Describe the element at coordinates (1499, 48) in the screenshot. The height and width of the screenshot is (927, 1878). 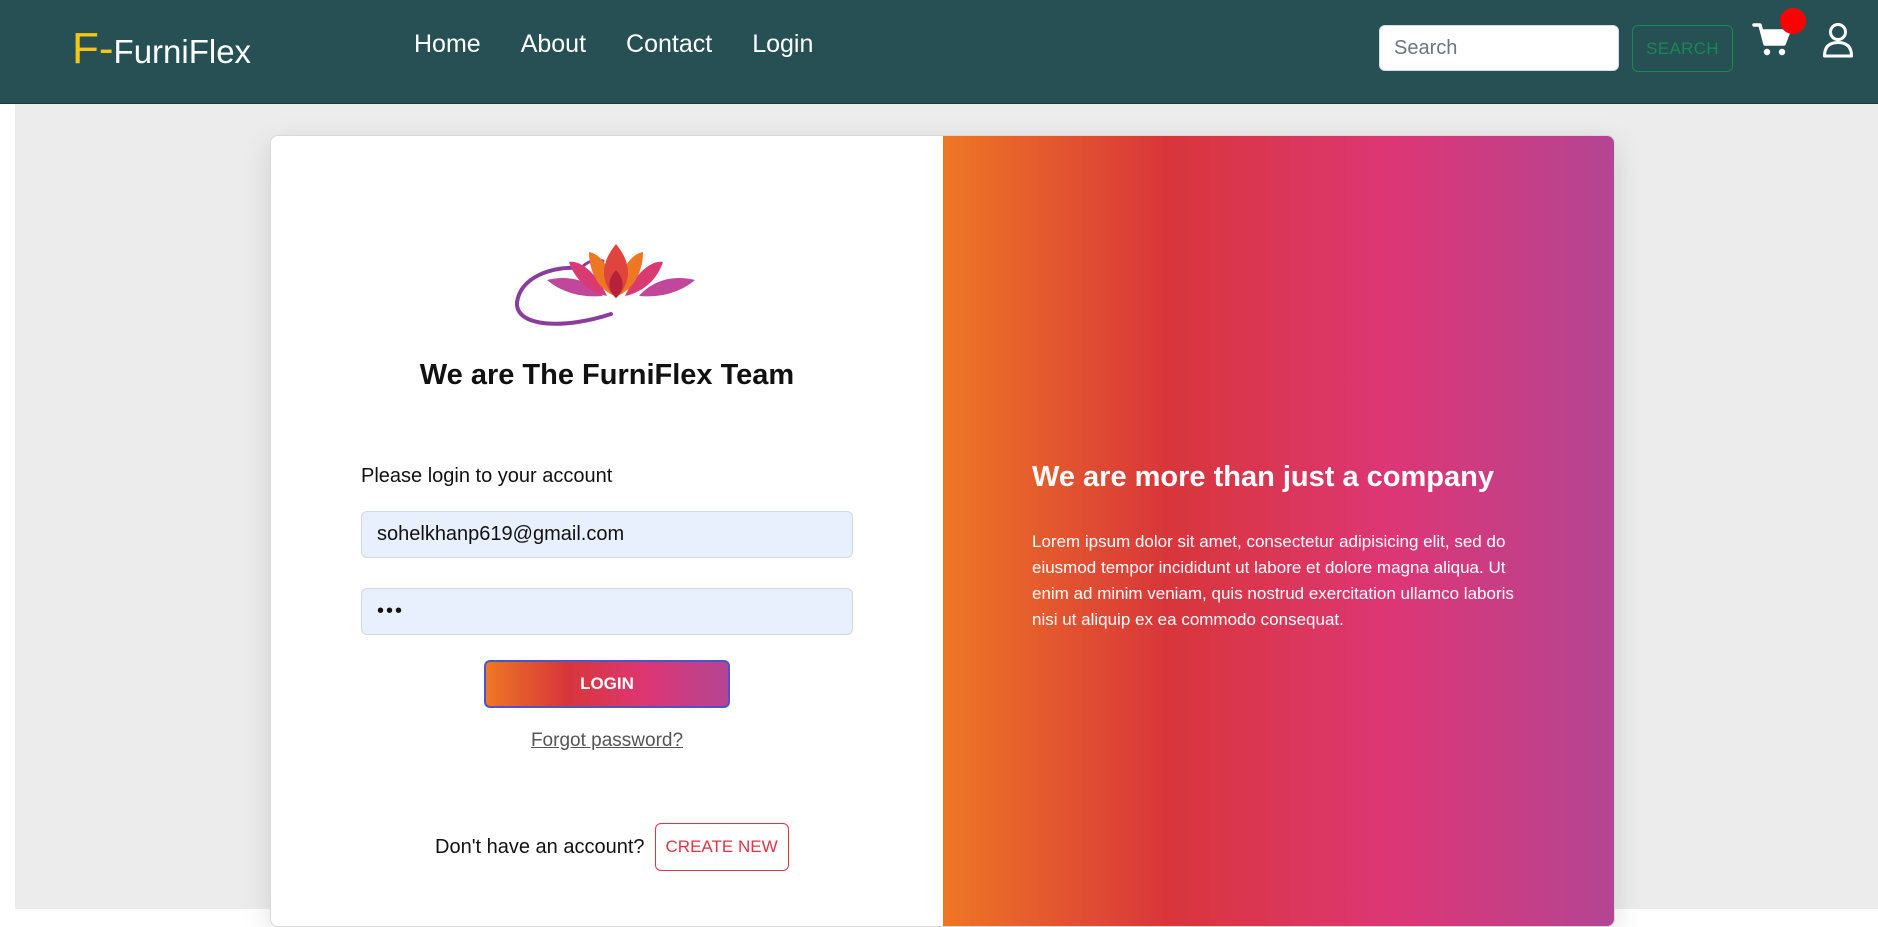
I see `search-input` at that location.